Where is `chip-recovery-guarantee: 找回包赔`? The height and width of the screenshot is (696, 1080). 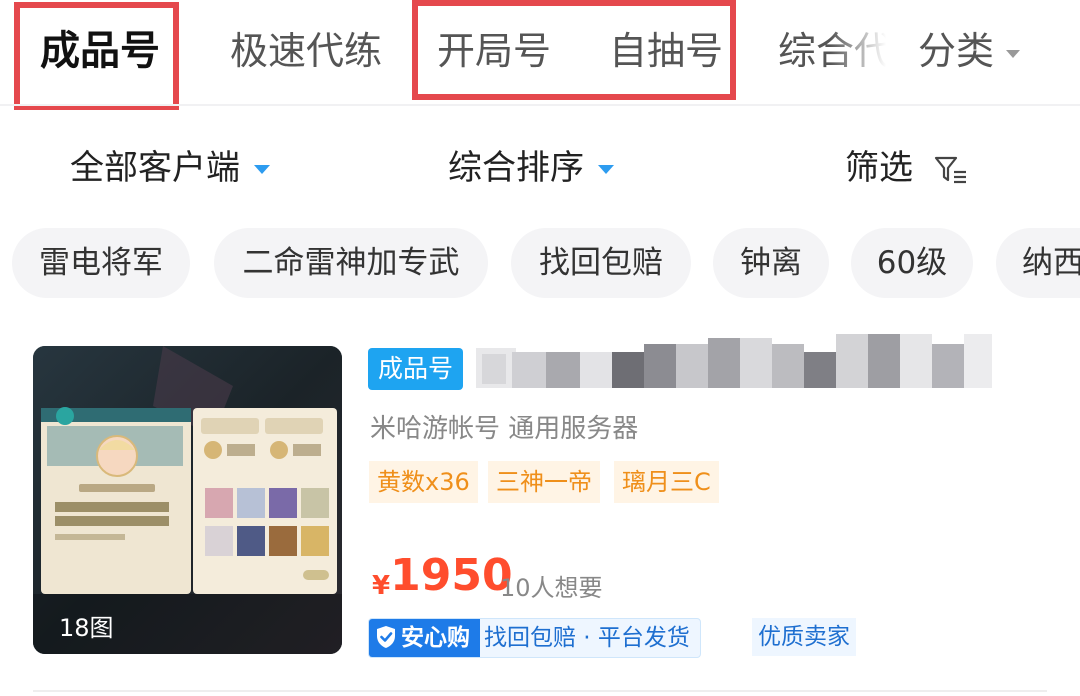 chip-recovery-guarantee: 找回包赔 is located at coordinates (601, 263).